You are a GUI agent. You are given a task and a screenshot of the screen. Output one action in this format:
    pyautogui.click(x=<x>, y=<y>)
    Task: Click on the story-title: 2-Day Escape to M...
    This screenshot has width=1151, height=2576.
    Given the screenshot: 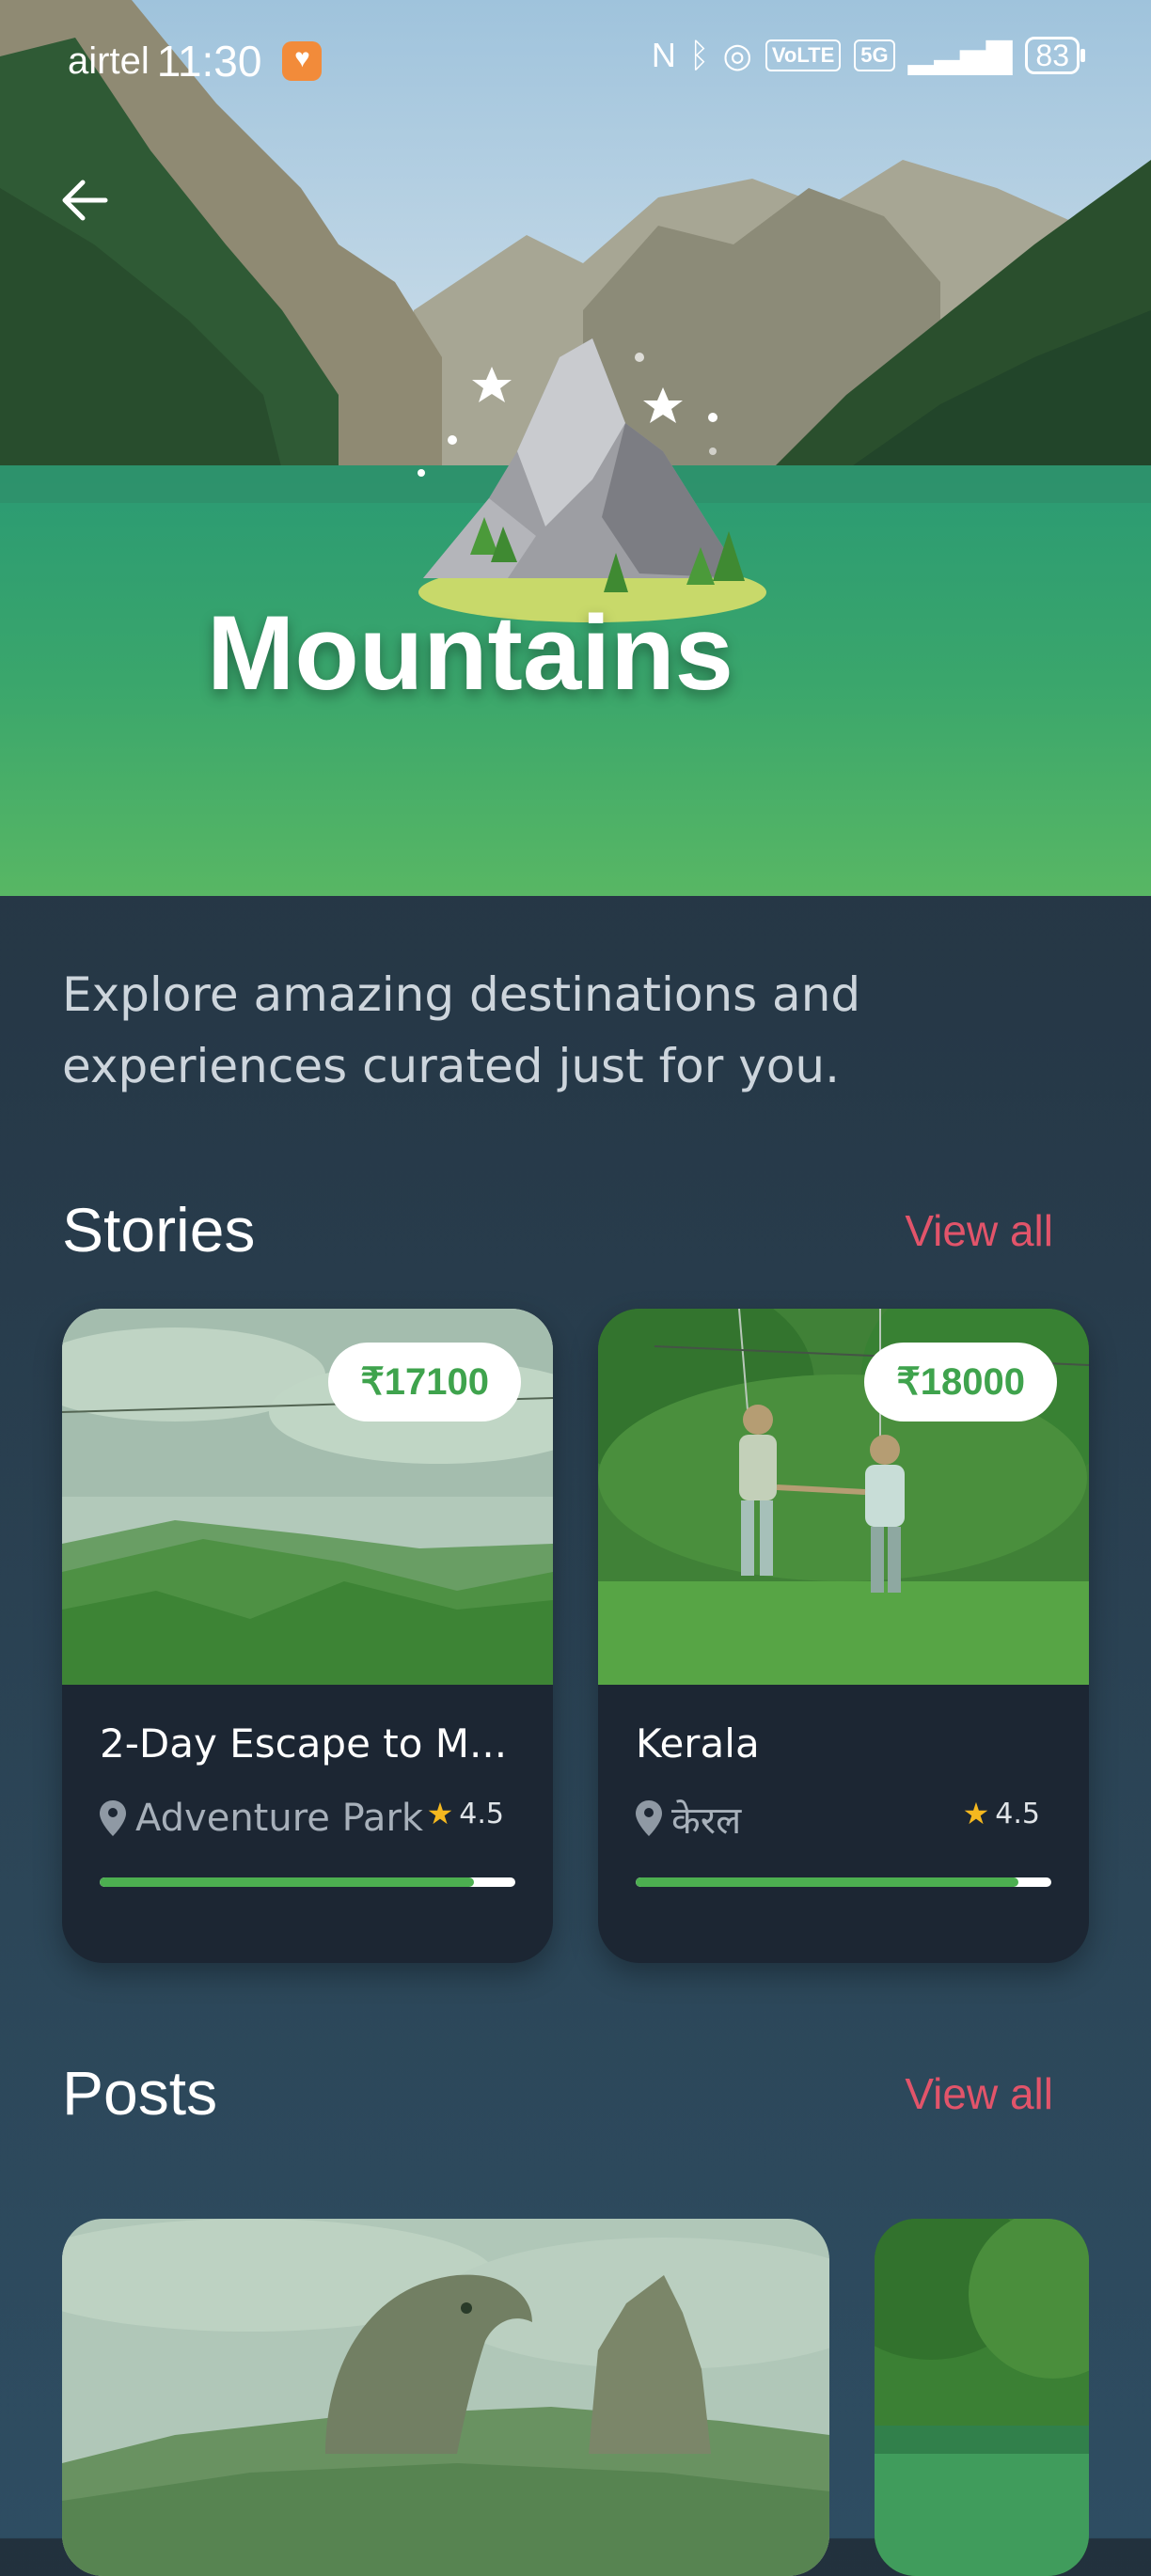 What is the action you would take?
    pyautogui.click(x=304, y=1744)
    